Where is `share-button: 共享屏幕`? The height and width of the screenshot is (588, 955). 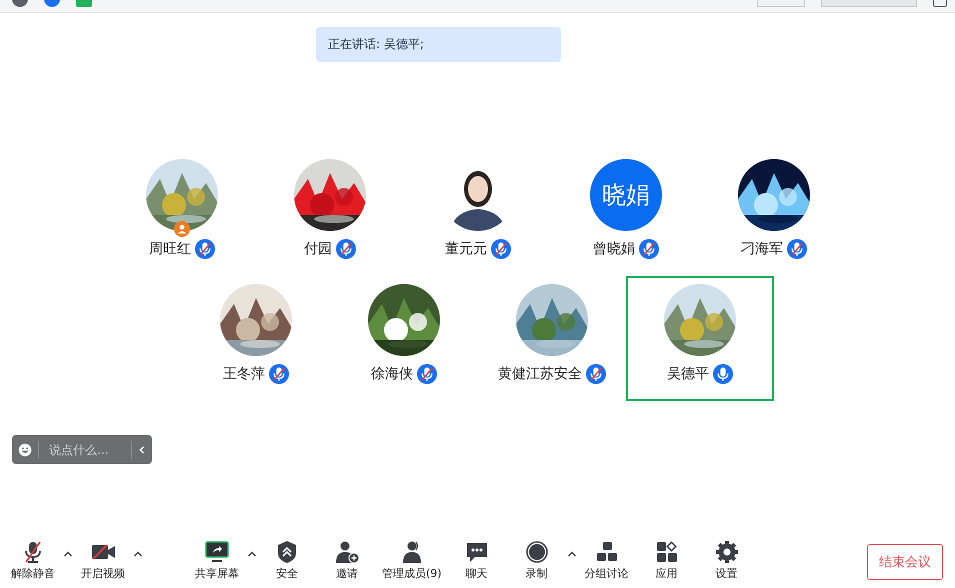
share-button: 共享屏幕 is located at coordinates (217, 560).